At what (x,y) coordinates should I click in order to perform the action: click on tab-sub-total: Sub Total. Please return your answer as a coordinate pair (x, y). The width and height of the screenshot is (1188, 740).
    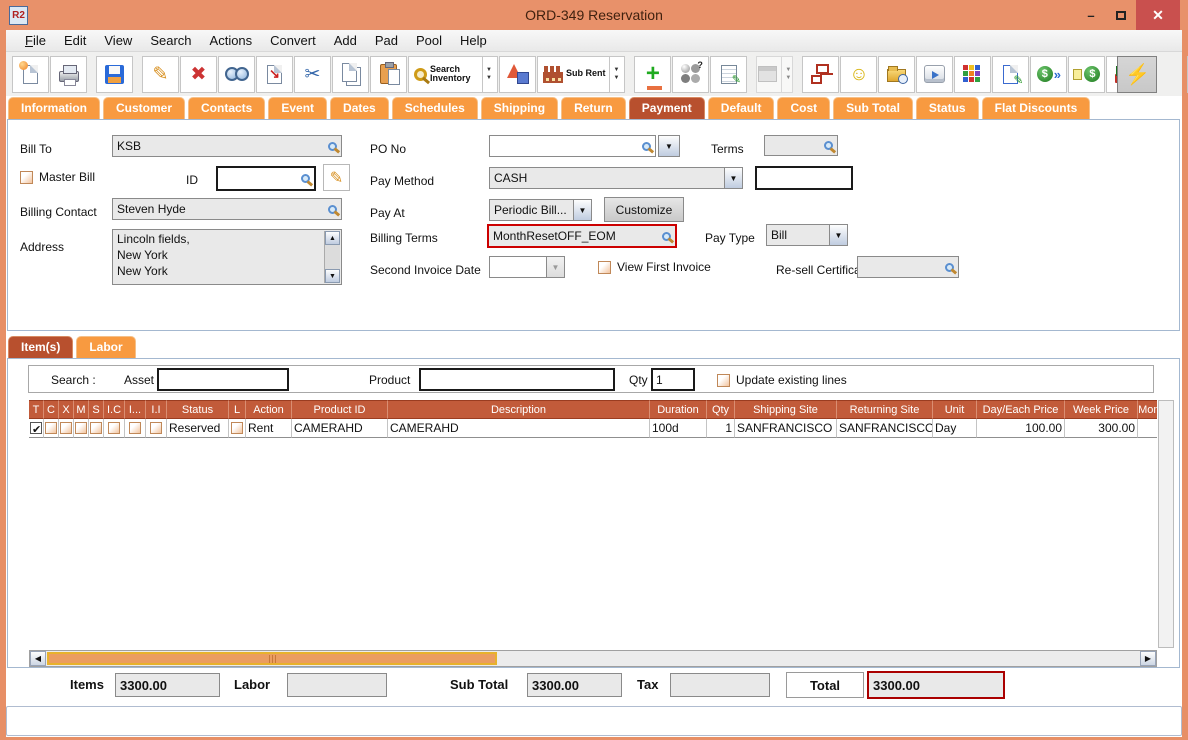
    Looking at the image, I should click on (873, 108).